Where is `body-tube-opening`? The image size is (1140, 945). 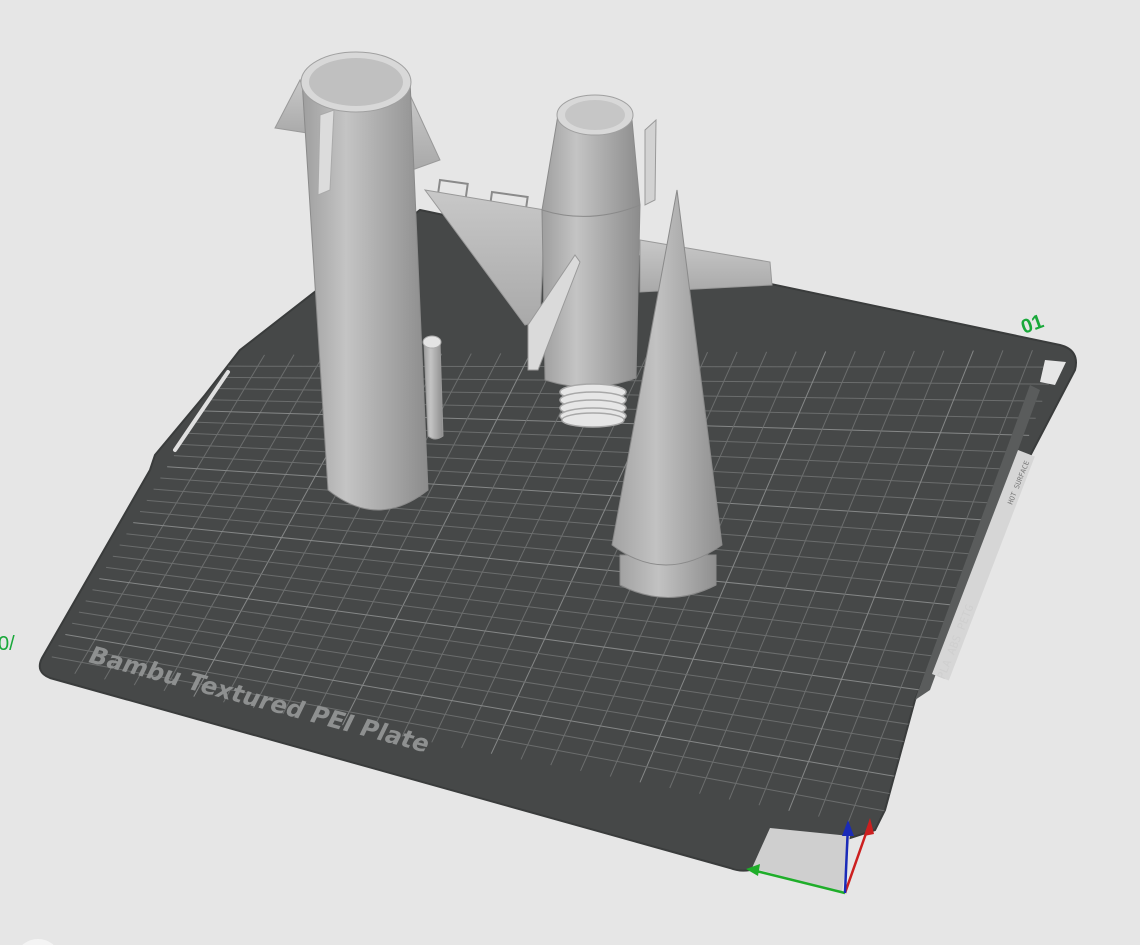 body-tube-opening is located at coordinates (356, 82).